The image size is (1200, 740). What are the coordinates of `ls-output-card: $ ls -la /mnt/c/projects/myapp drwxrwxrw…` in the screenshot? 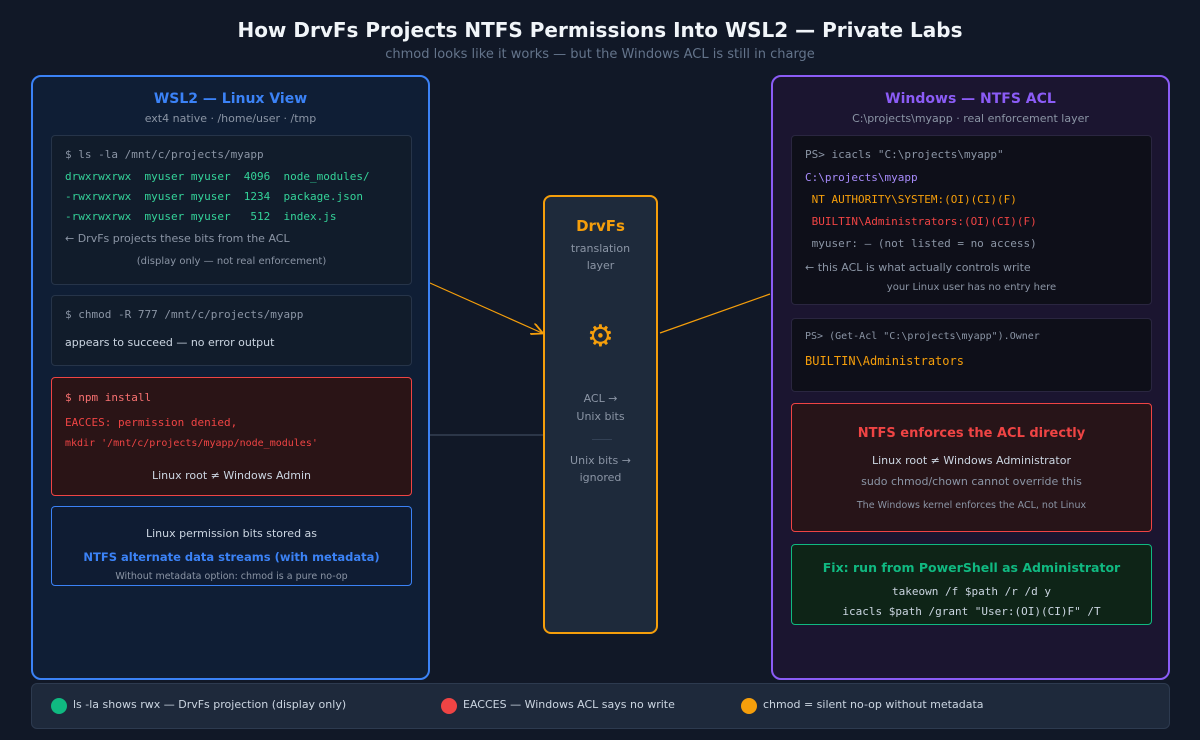 It's located at (231, 210).